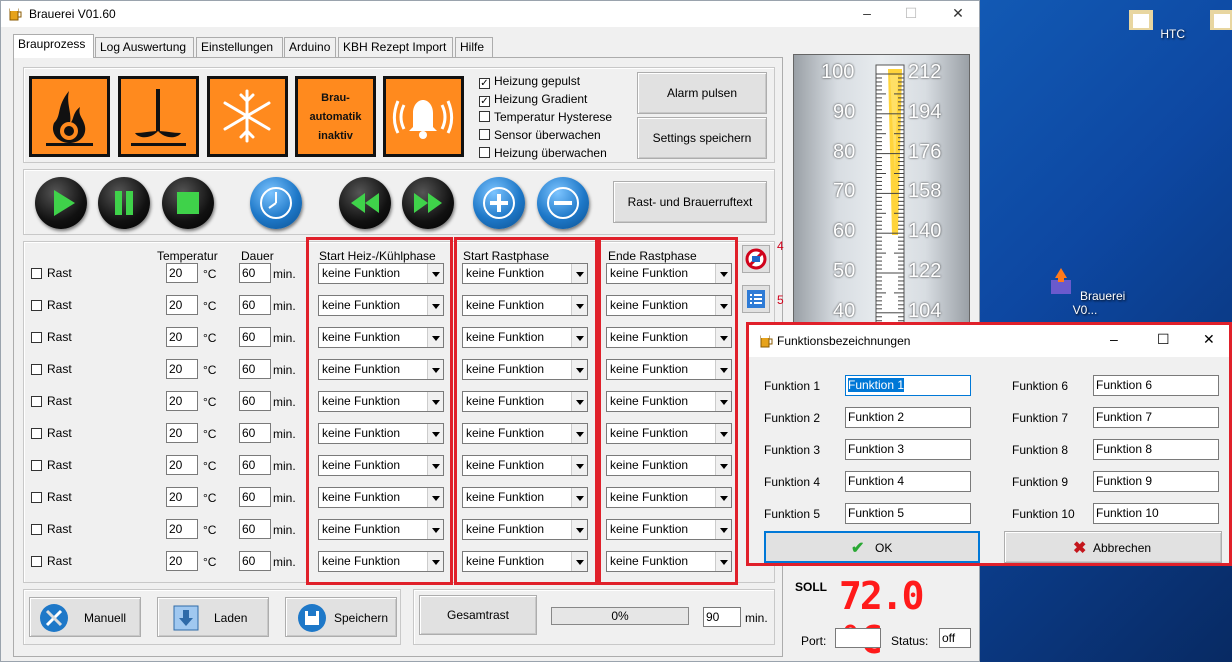 This screenshot has height=662, width=1232. What do you see at coordinates (1113, 547) in the screenshot?
I see `abbrechen-button: ✖ Abbrechen` at bounding box center [1113, 547].